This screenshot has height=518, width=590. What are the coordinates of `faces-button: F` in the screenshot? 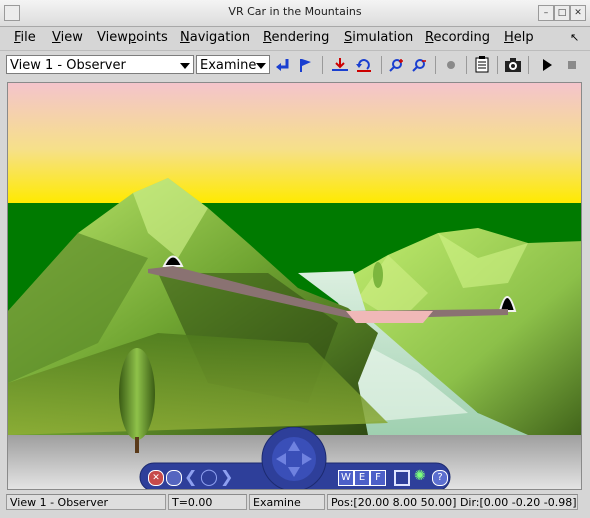 It's located at (378, 478).